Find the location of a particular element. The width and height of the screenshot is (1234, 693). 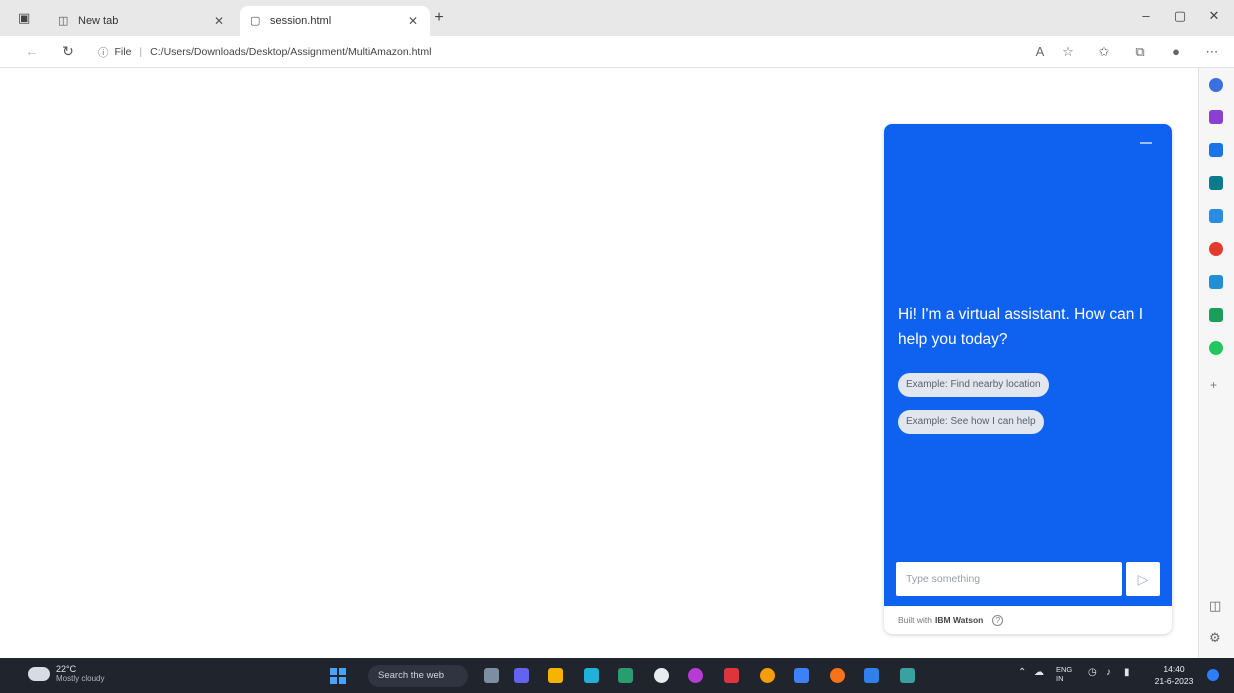

back-arrow-icon: ← is located at coordinates (32, 52).